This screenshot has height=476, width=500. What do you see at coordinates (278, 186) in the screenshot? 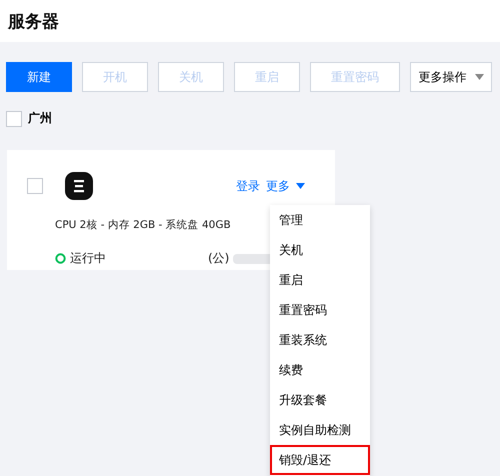
I see `more-link: 更多` at bounding box center [278, 186].